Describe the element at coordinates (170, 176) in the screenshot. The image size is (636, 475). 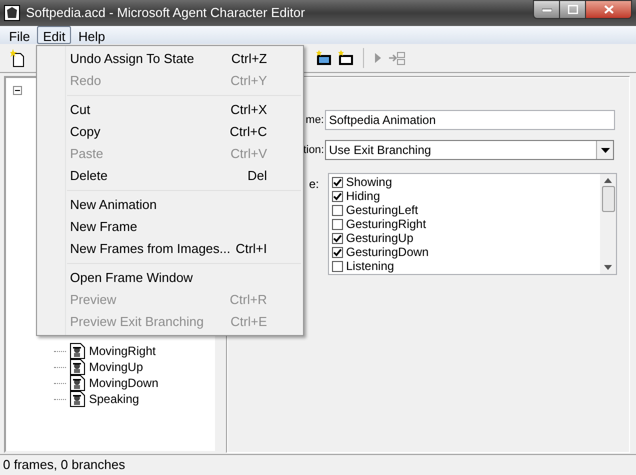
I see `menu-option: Delete Del` at that location.